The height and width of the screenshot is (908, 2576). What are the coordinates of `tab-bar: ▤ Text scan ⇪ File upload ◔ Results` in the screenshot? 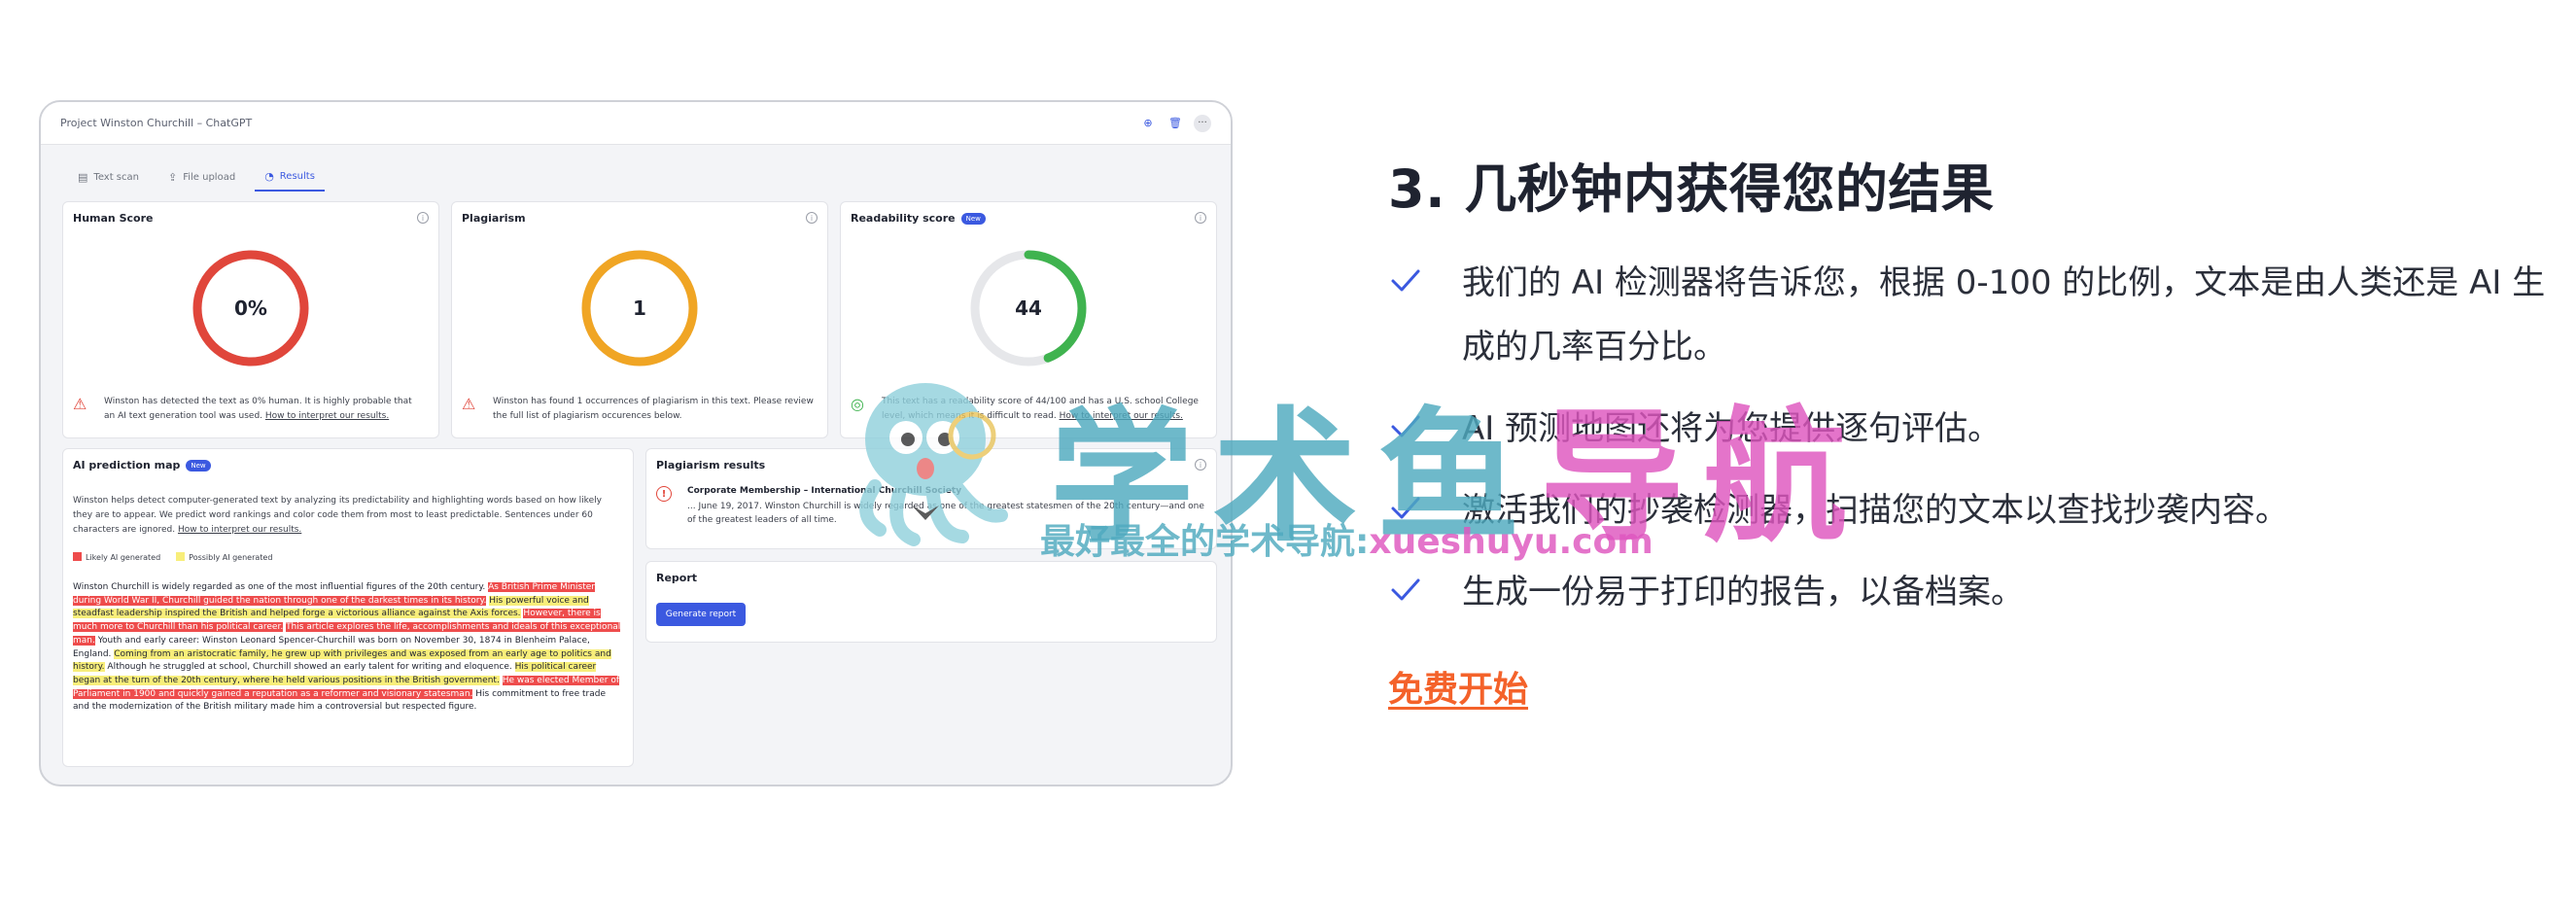 It's located at (636, 172).